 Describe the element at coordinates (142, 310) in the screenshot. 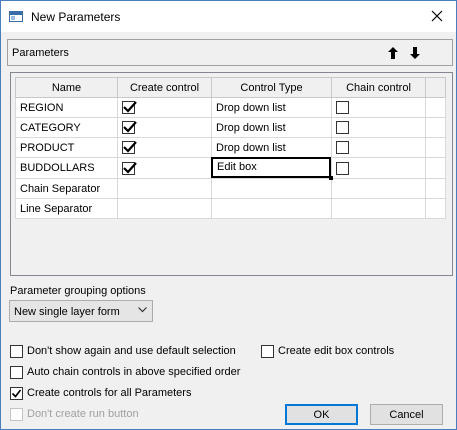

I see `chevron-down-icon` at that location.